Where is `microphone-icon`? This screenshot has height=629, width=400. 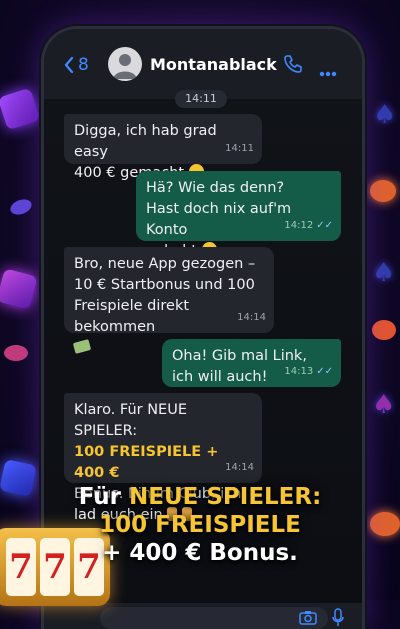 microphone-icon is located at coordinates (338, 618).